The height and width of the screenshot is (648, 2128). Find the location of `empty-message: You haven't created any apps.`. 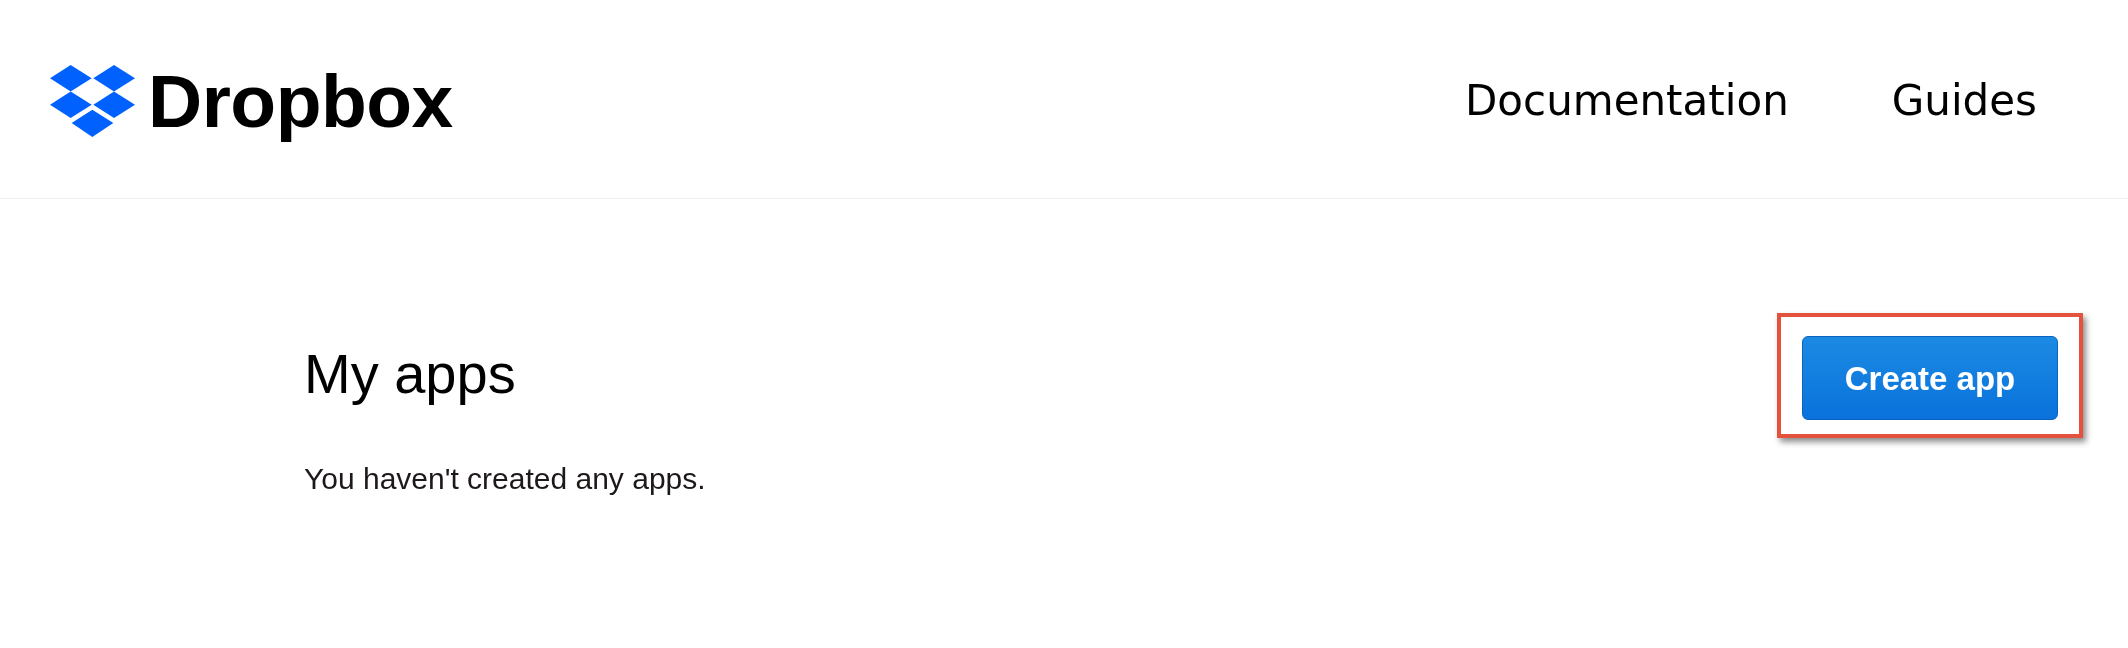

empty-message: You haven't created any apps. is located at coordinates (505, 479).